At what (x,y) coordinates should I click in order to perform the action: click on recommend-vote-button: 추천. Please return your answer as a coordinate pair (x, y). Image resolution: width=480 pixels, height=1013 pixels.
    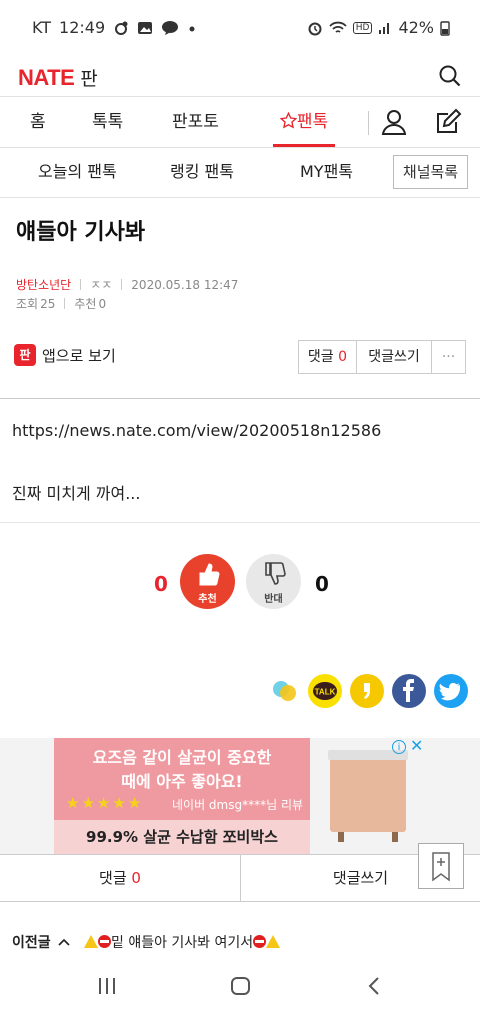
    Looking at the image, I should click on (207, 581).